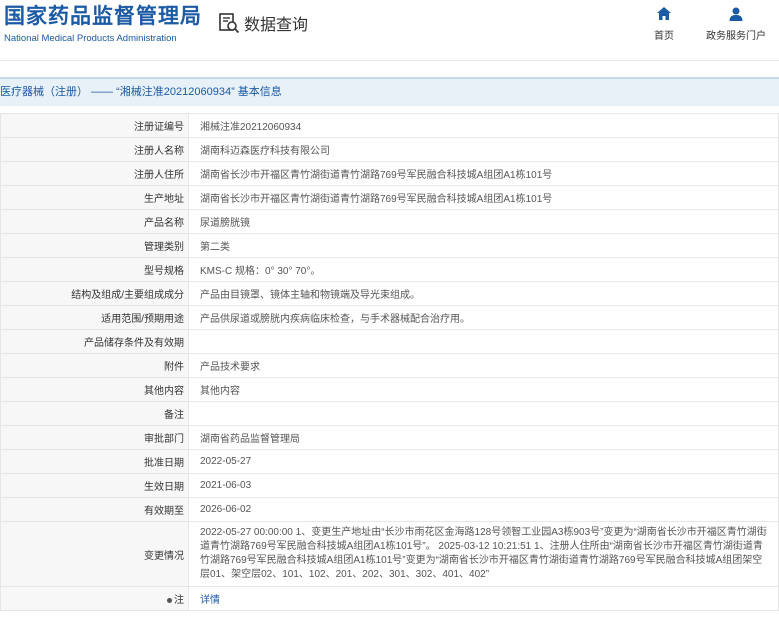 Image resolution: width=779 pixels, height=639 pixels. Describe the element at coordinates (483, 293) in the screenshot. I see `row-value: 产品由目镜罩、镜体主轴和物镜端及导光束组成。` at that location.